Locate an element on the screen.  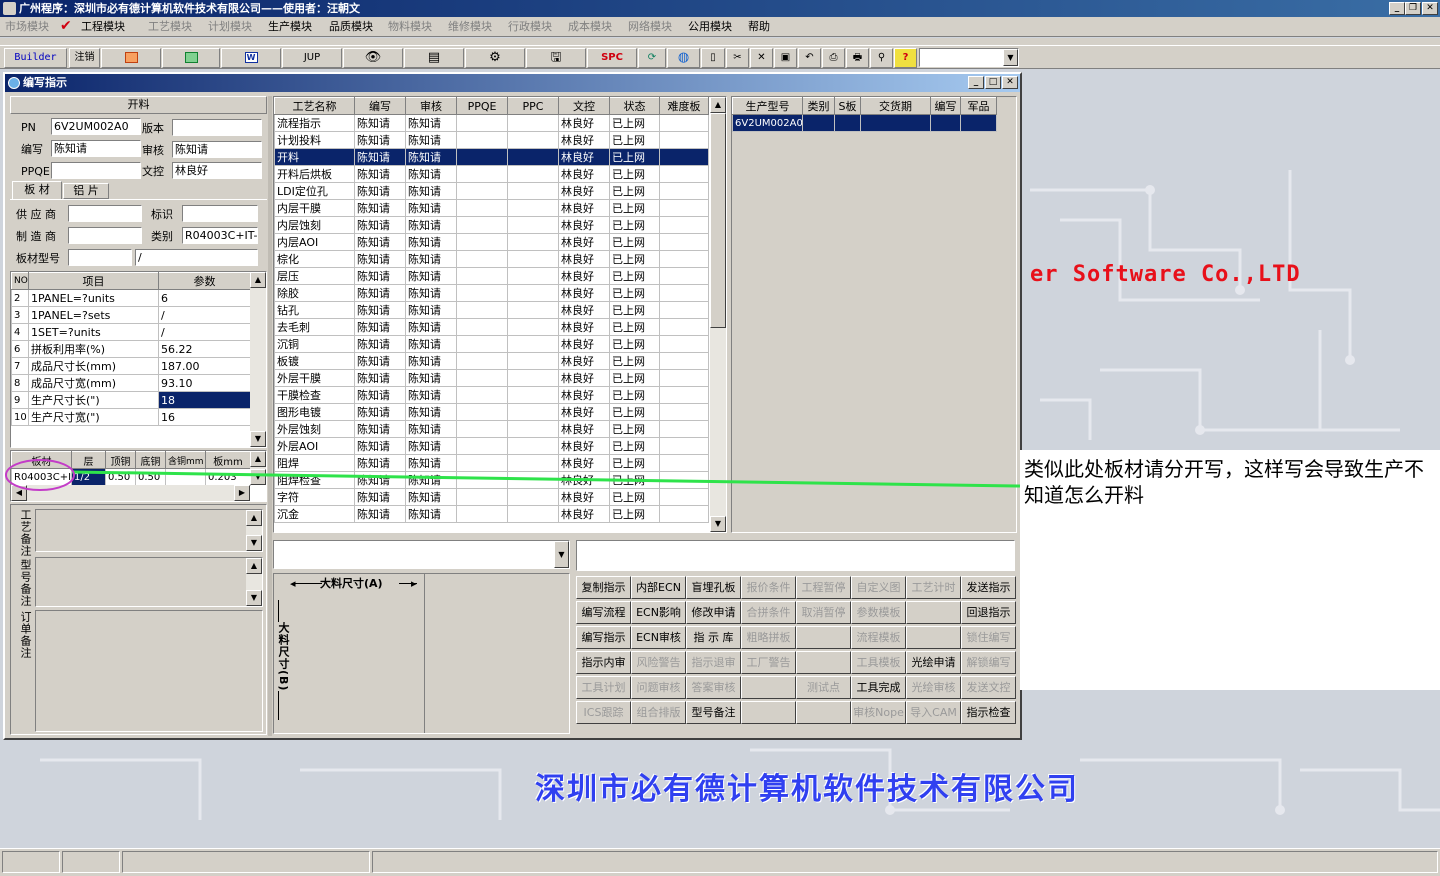
annotation-ellipse is located at coordinates (40, 475).